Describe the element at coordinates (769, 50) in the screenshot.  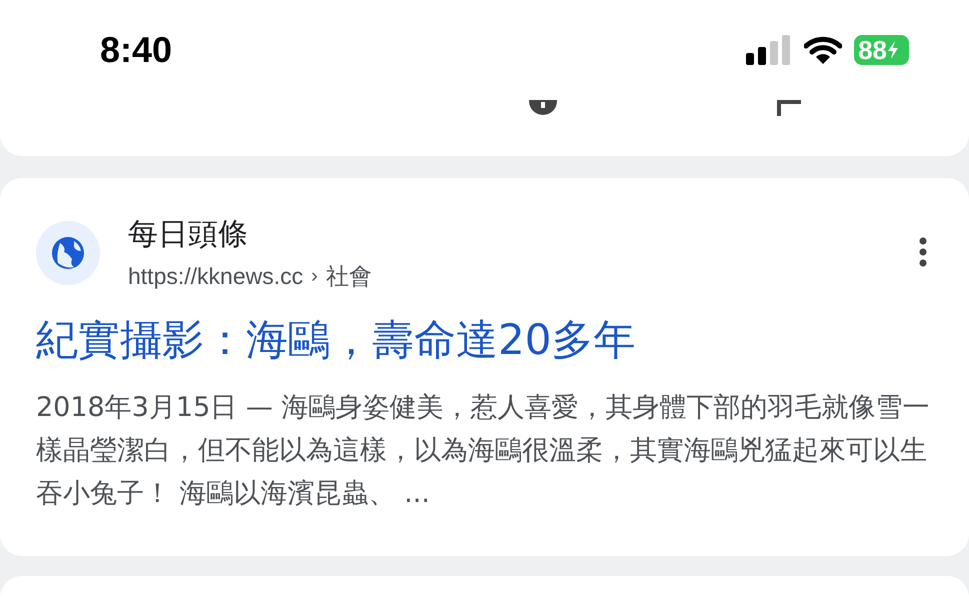
I see `signal-icon` at that location.